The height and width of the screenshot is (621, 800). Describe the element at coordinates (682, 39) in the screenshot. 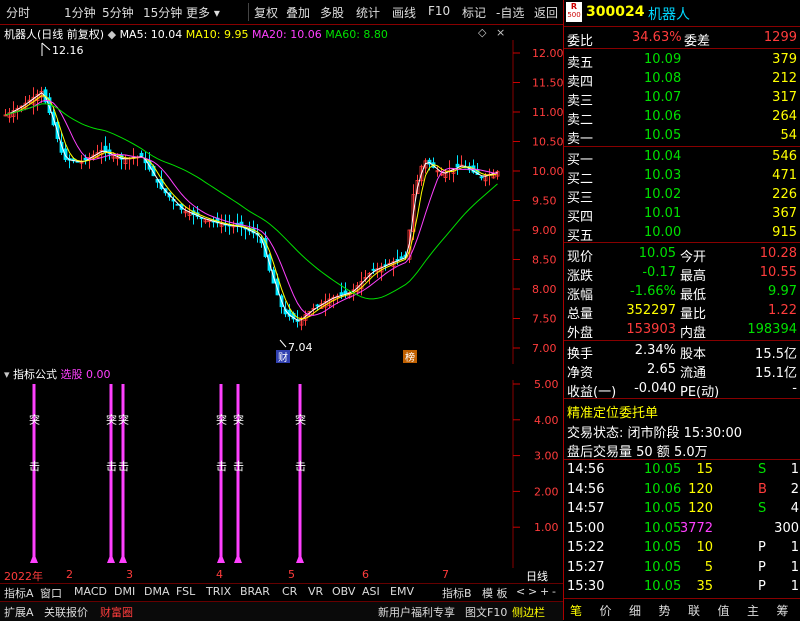

I see `weibi-row: 委比 34.63% 委差 1299` at that location.